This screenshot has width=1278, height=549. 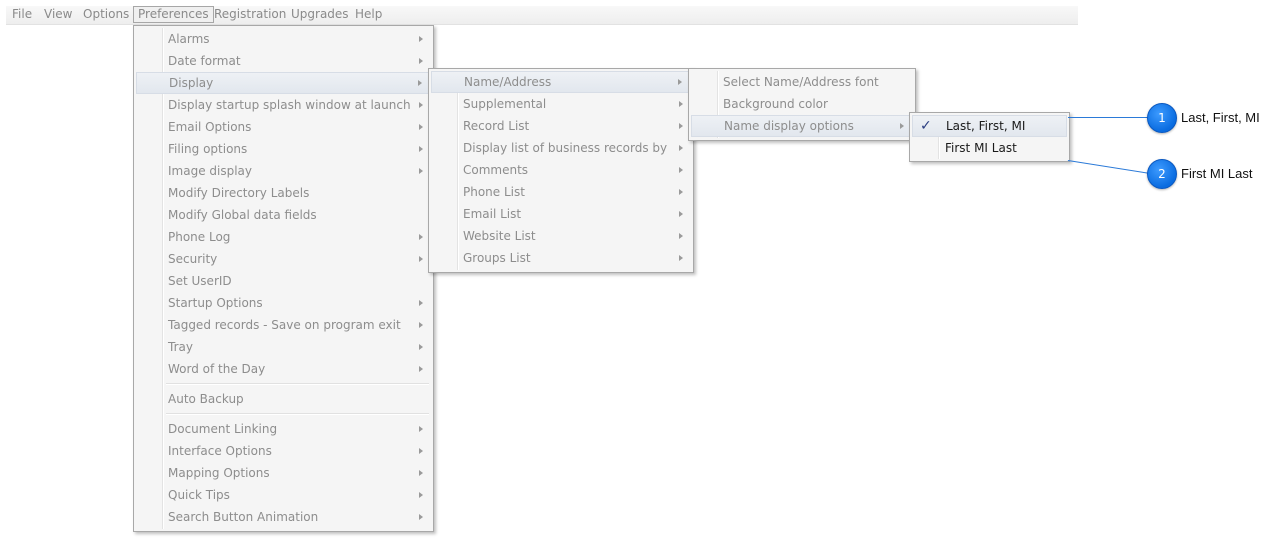 What do you see at coordinates (283, 83) in the screenshot?
I see `menu-item-display: Display` at bounding box center [283, 83].